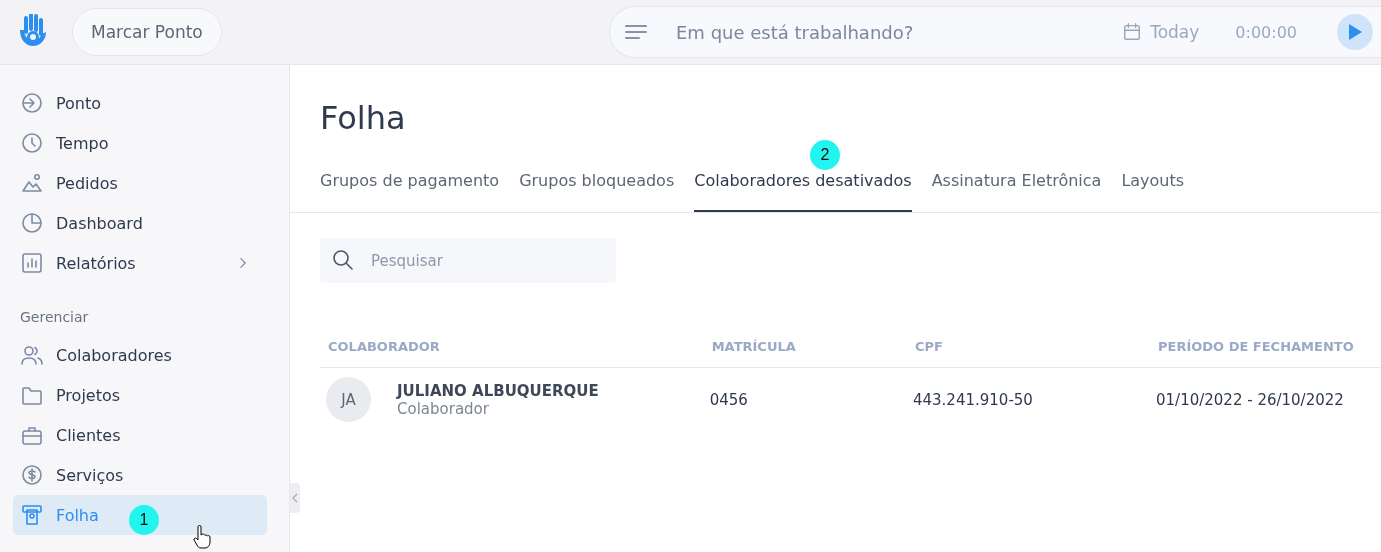  What do you see at coordinates (1153, 191) in the screenshot?
I see `tab: Layouts` at bounding box center [1153, 191].